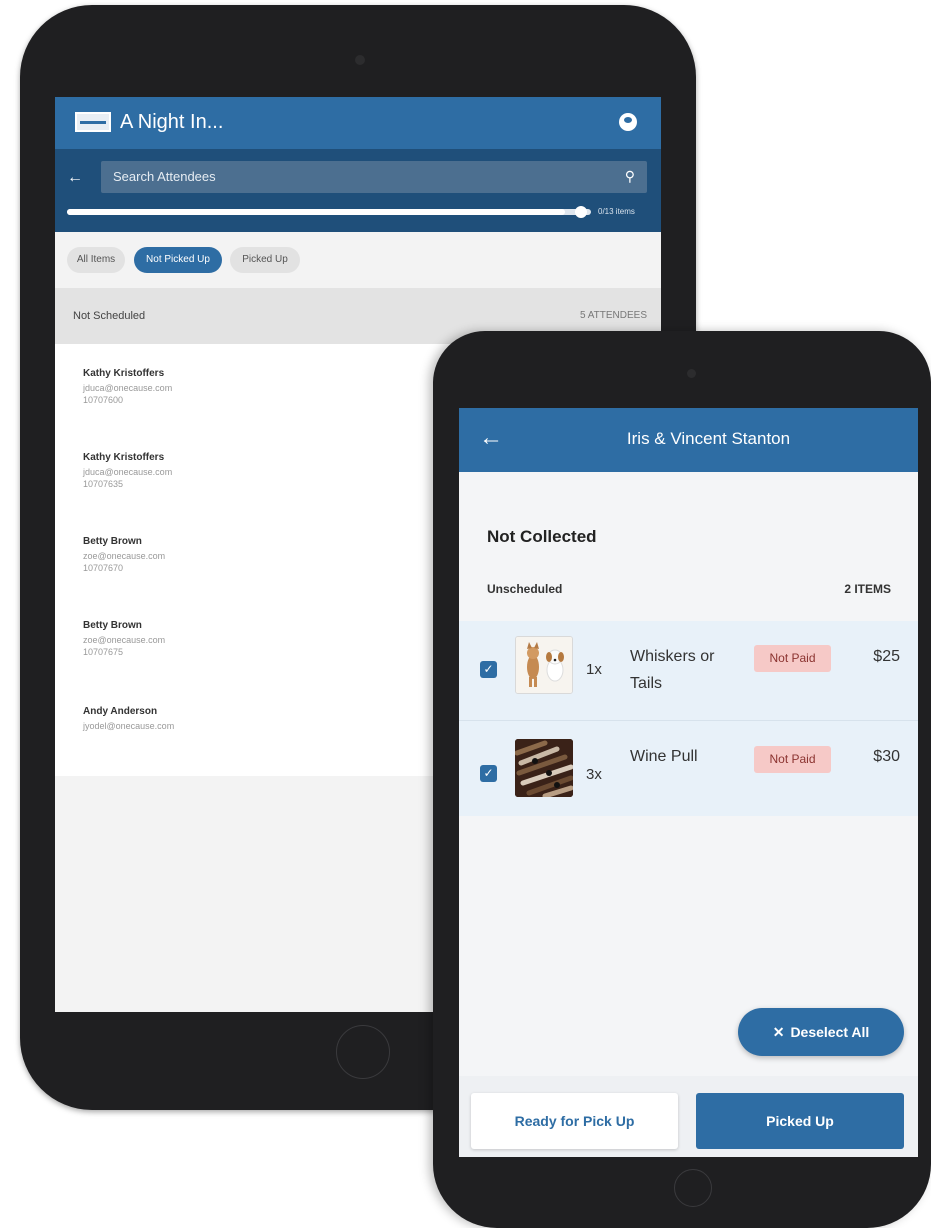 The height and width of the screenshot is (1228, 931). I want to click on picked-up-button: Picked Up, so click(800, 1121).